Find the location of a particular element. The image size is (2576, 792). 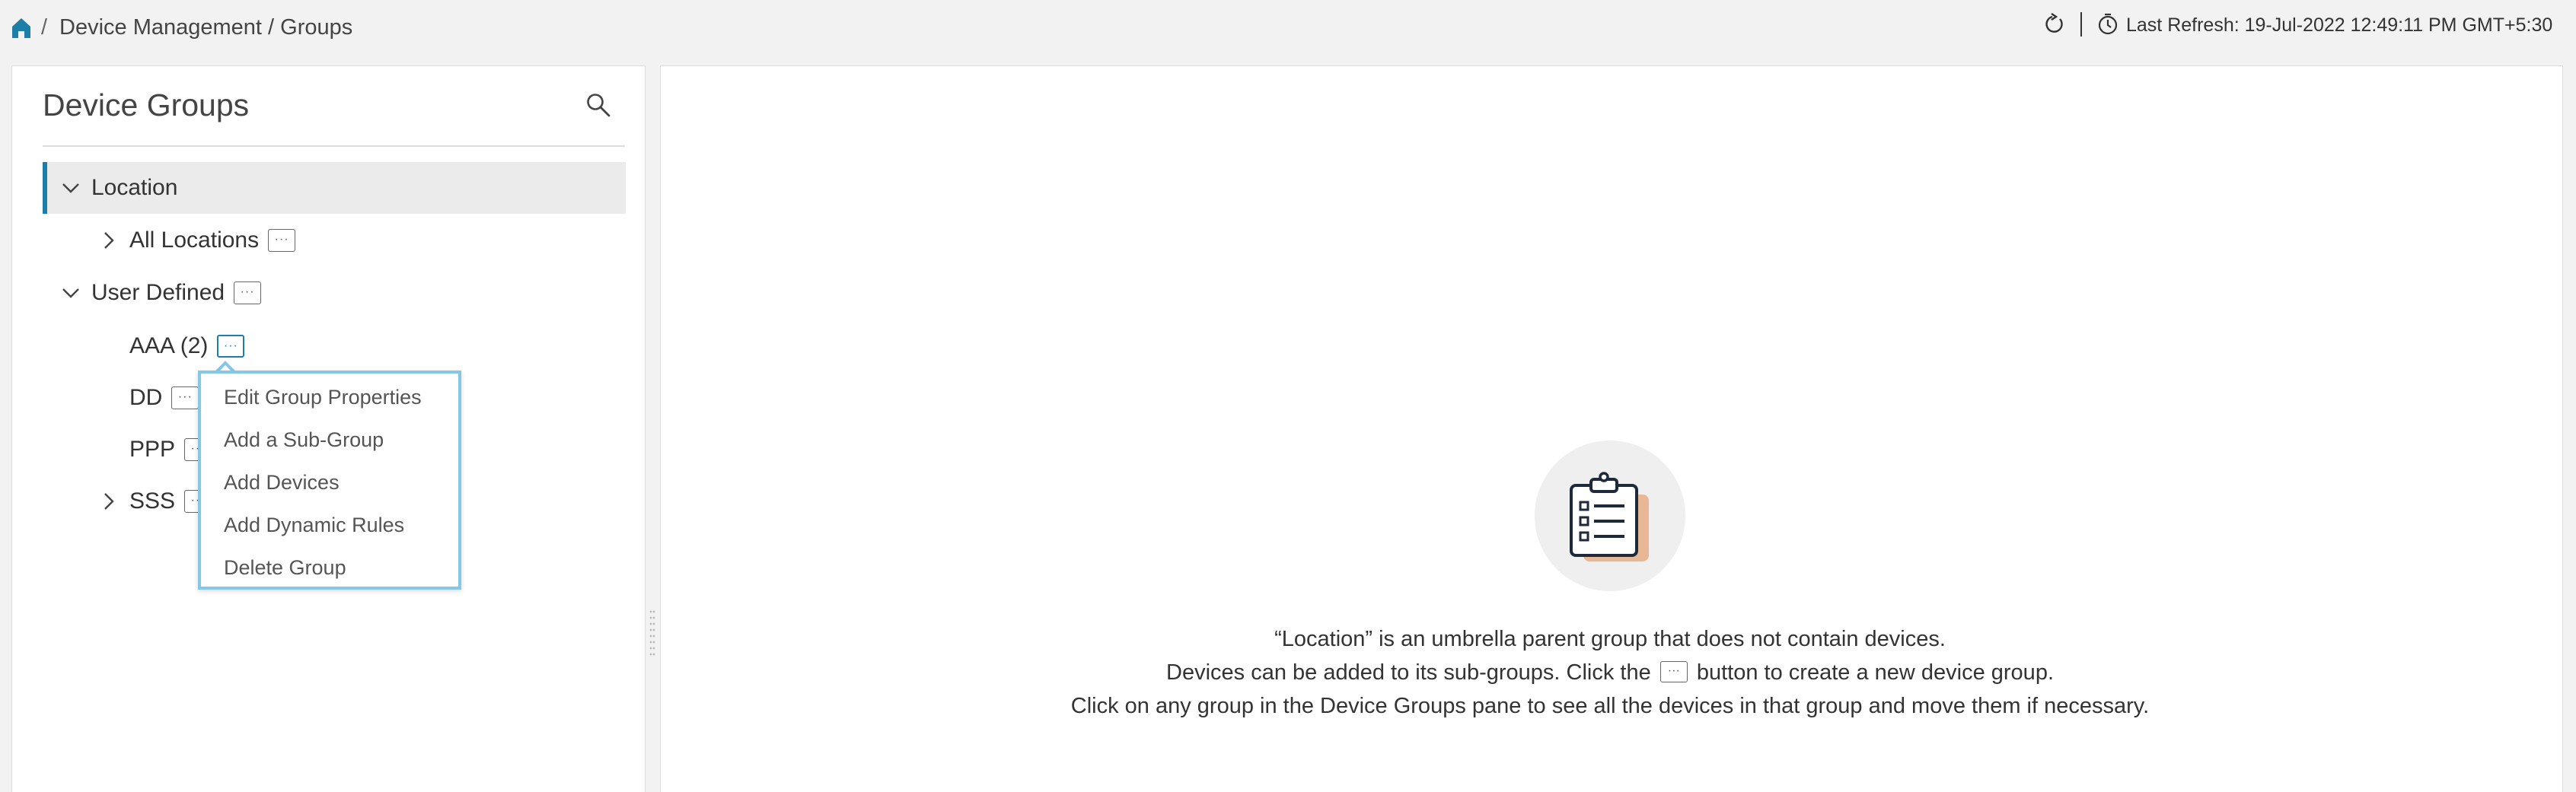

pane-title: Device Groups is located at coordinates (146, 105).